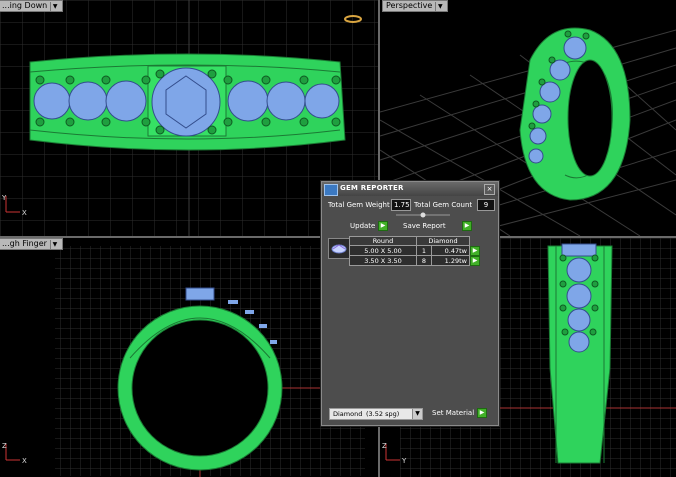 This screenshot has height=477, width=676. What do you see at coordinates (467, 226) in the screenshot?
I see `save-report-button: ▶` at bounding box center [467, 226].